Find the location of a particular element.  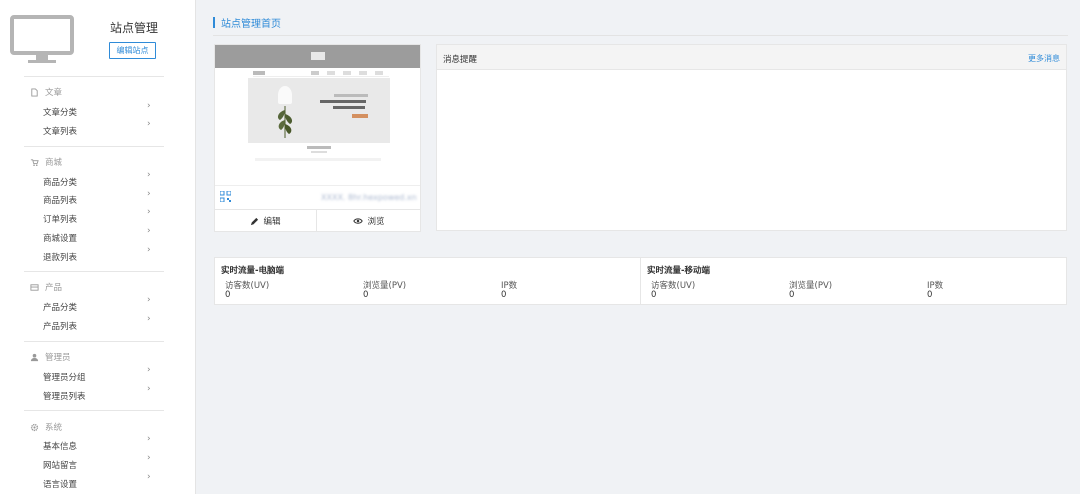

sidebar-item-goods-list: 商品列表 is located at coordinates (60, 200).